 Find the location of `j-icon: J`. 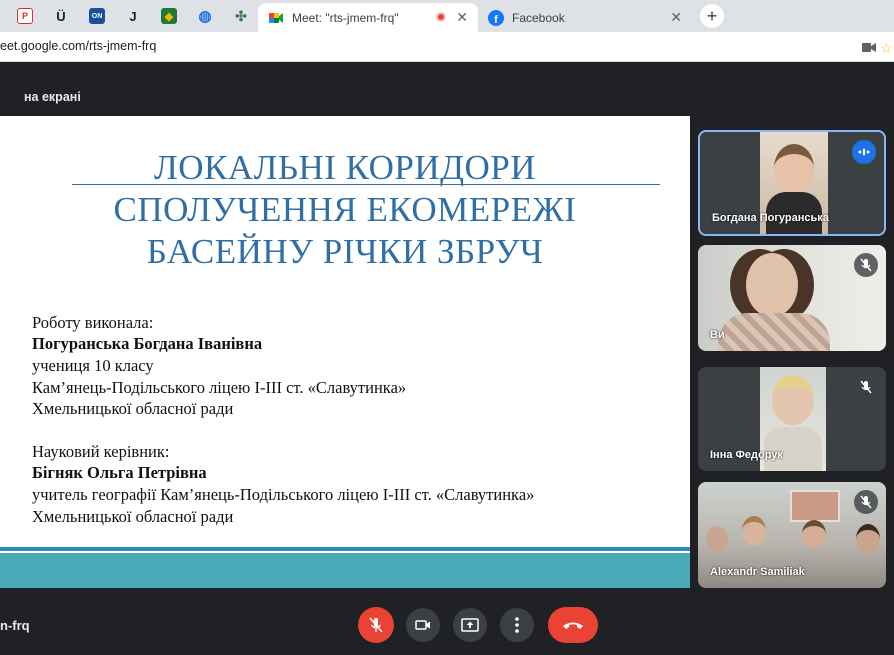

j-icon: J is located at coordinates (133, 16).